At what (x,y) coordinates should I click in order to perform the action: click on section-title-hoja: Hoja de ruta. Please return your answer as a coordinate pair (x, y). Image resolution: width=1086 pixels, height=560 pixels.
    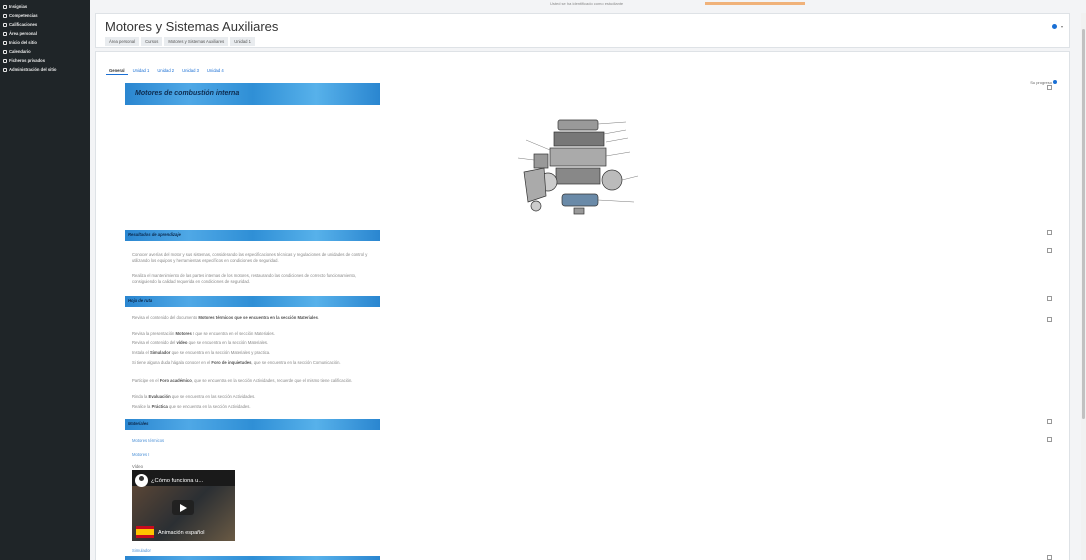
    Looking at the image, I should click on (140, 300).